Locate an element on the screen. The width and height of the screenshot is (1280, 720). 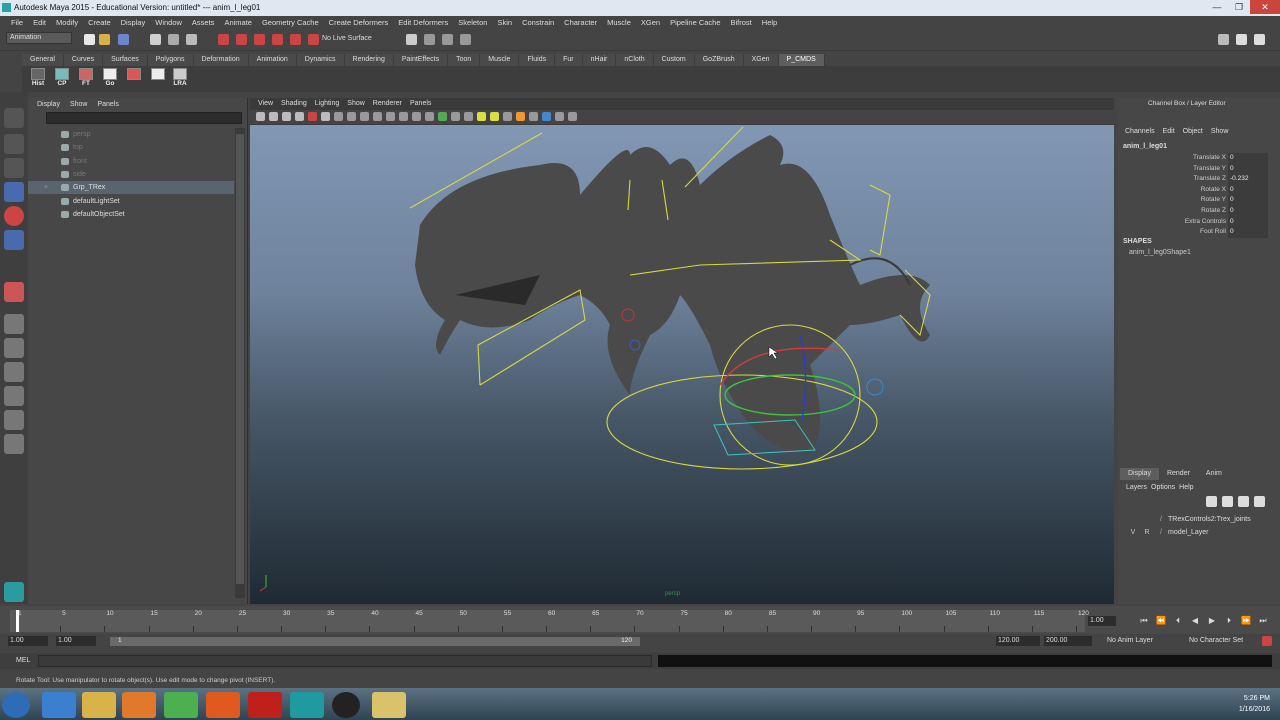
menu-create: Create is located at coordinates (99, 22).